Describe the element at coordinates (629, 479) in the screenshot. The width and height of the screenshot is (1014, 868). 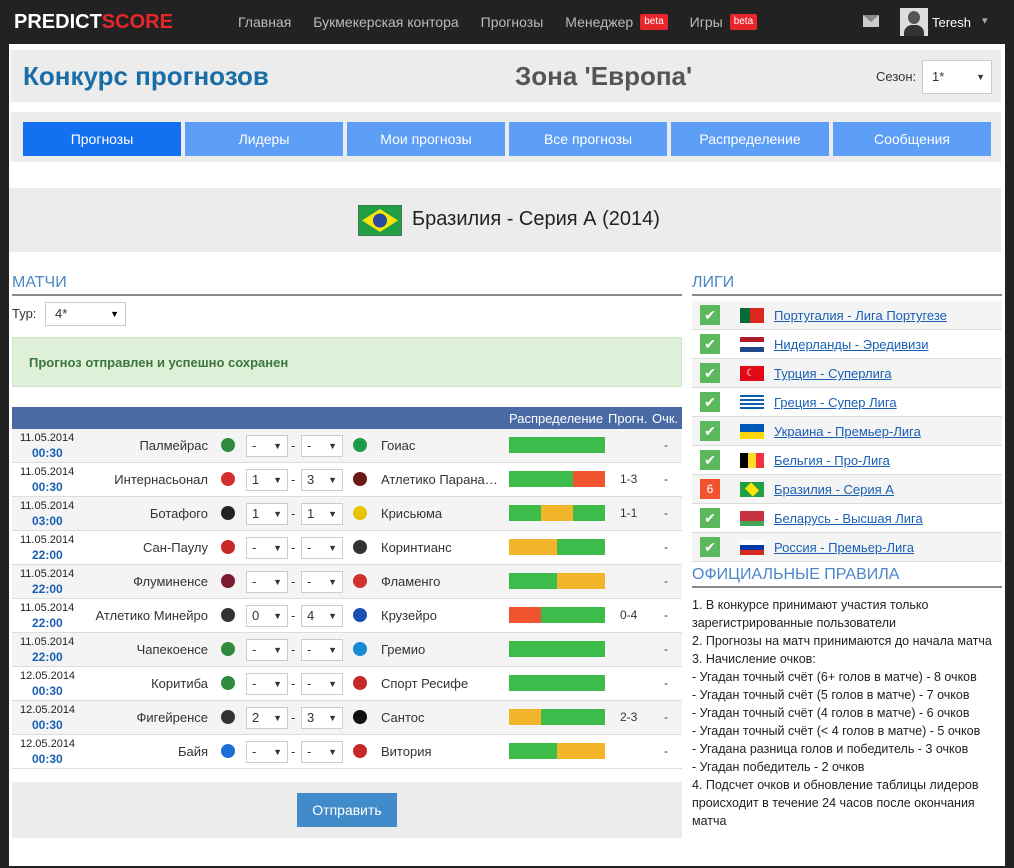
I see `prediction: 1-3` at that location.